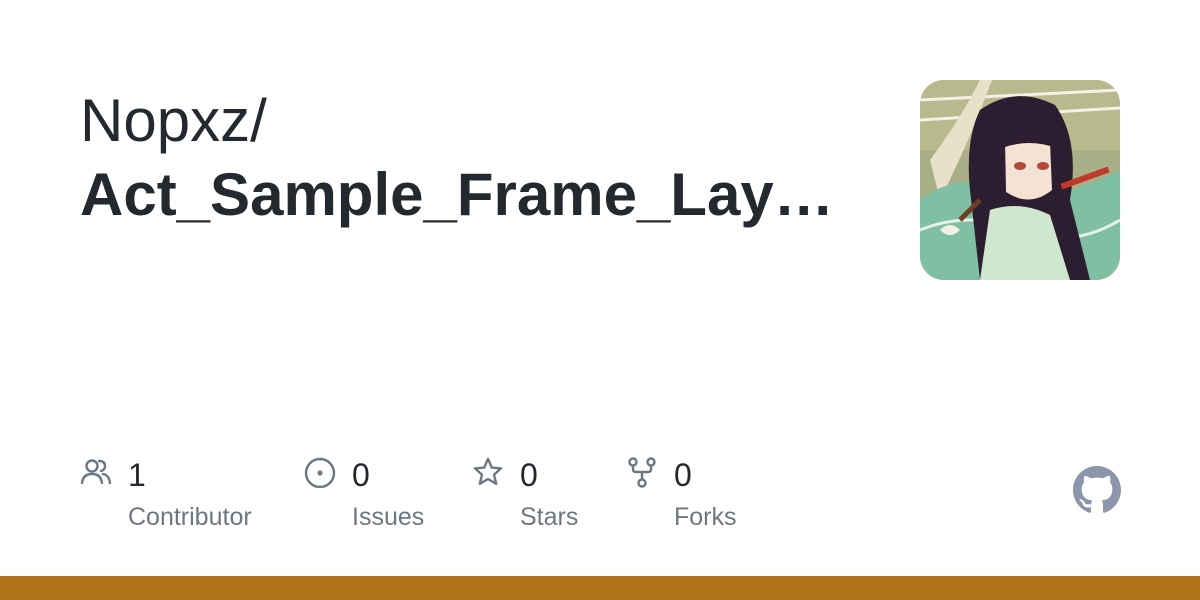 The width and height of the screenshot is (1200, 600). I want to click on owner-avatar, so click(1020, 180).